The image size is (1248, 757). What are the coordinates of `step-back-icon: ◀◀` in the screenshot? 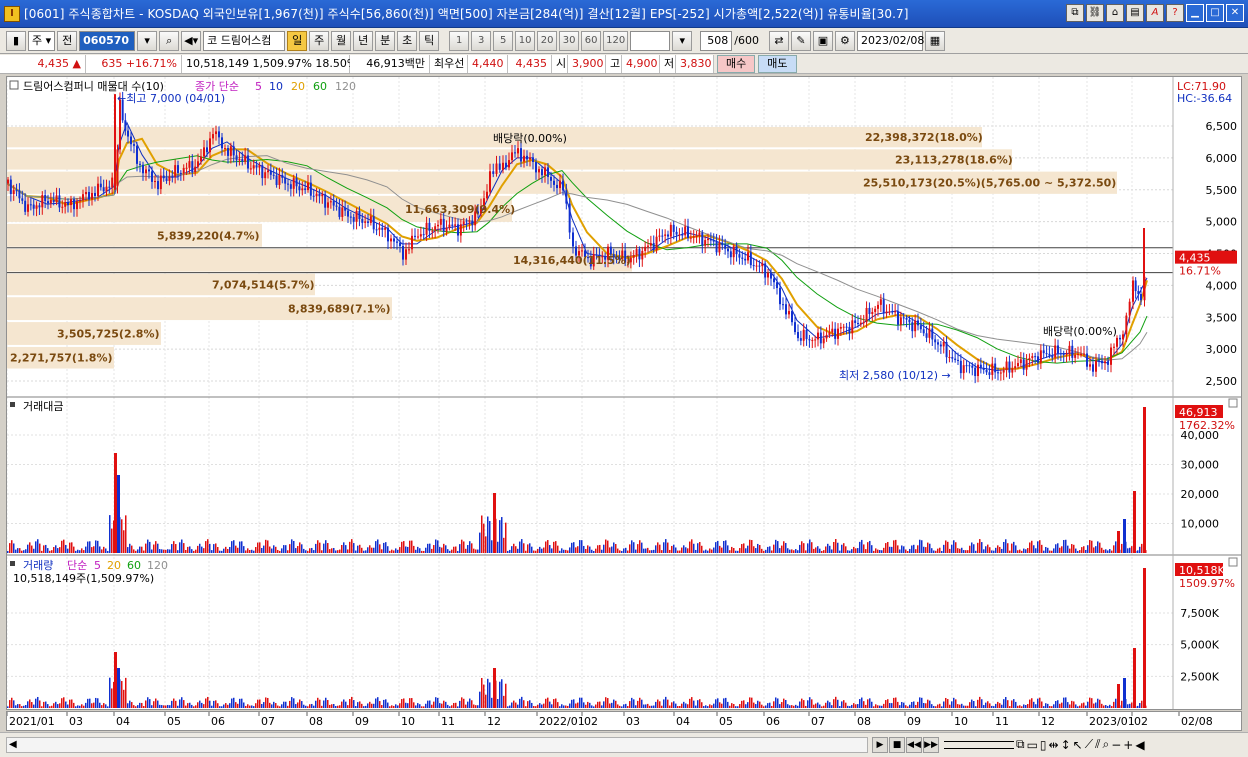 It's located at (914, 745).